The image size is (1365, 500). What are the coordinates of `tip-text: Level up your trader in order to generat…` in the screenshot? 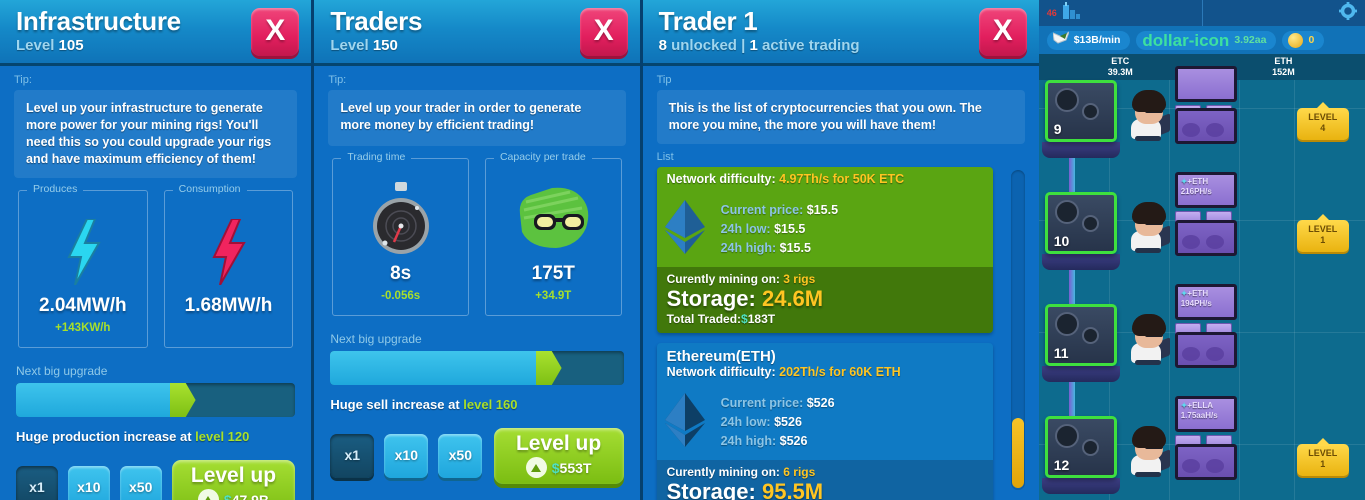 It's located at (477, 118).